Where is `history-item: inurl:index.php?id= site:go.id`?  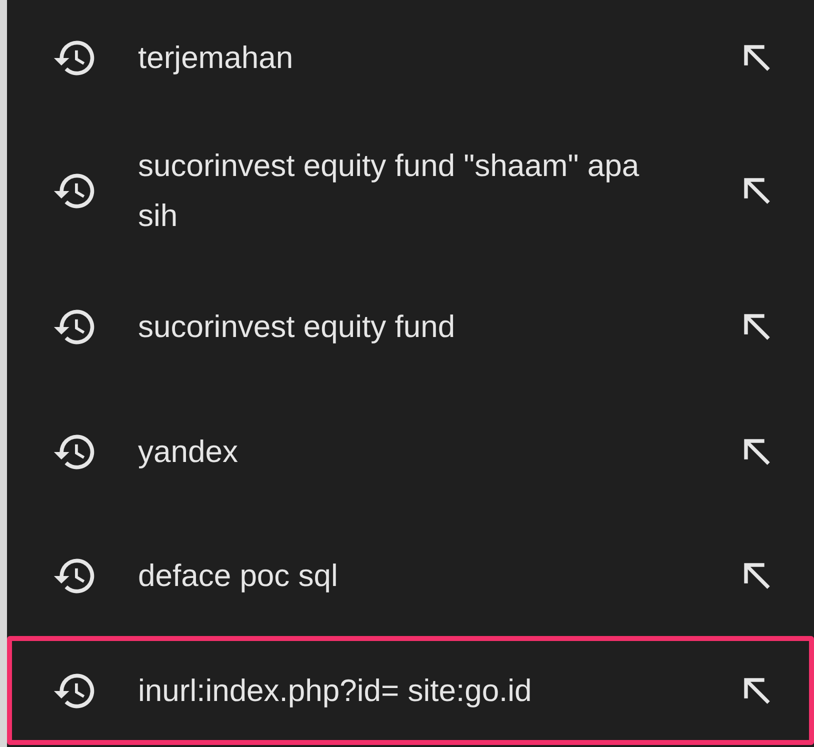
history-item: inurl:index.php?id= site:go.id is located at coordinates (410, 690).